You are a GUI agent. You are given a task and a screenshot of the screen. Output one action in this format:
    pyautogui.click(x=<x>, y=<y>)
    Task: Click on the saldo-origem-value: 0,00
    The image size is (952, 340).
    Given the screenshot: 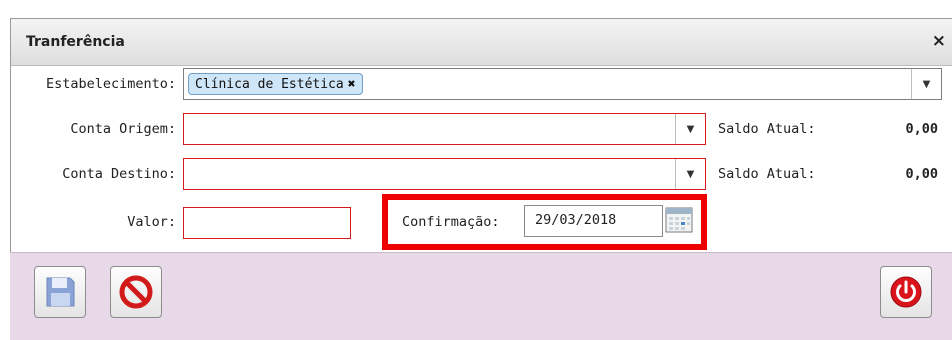 What is the action you would take?
    pyautogui.click(x=921, y=129)
    